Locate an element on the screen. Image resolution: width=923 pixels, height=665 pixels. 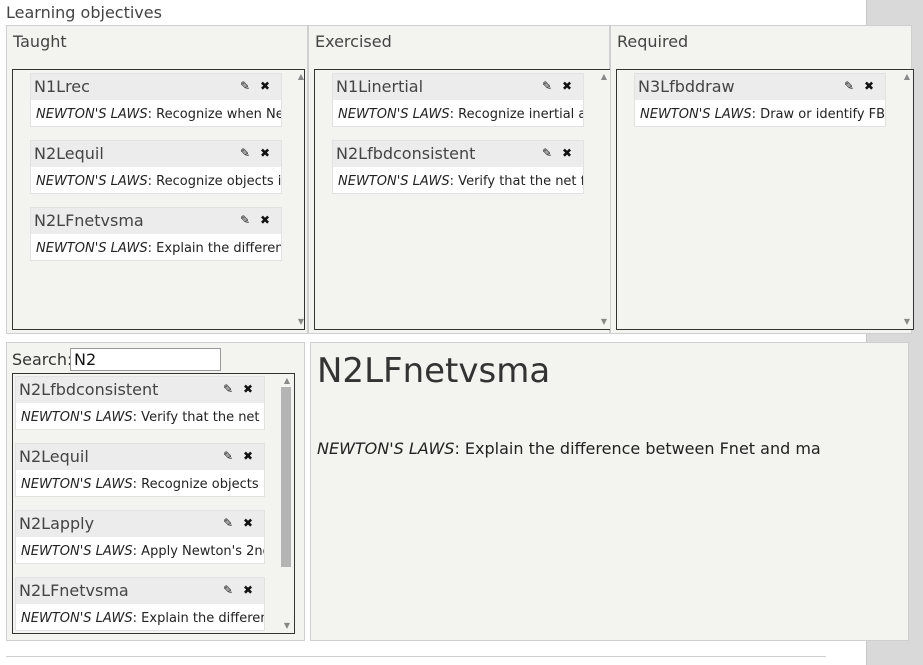
objective-name: N1Linertial is located at coordinates (380, 86).